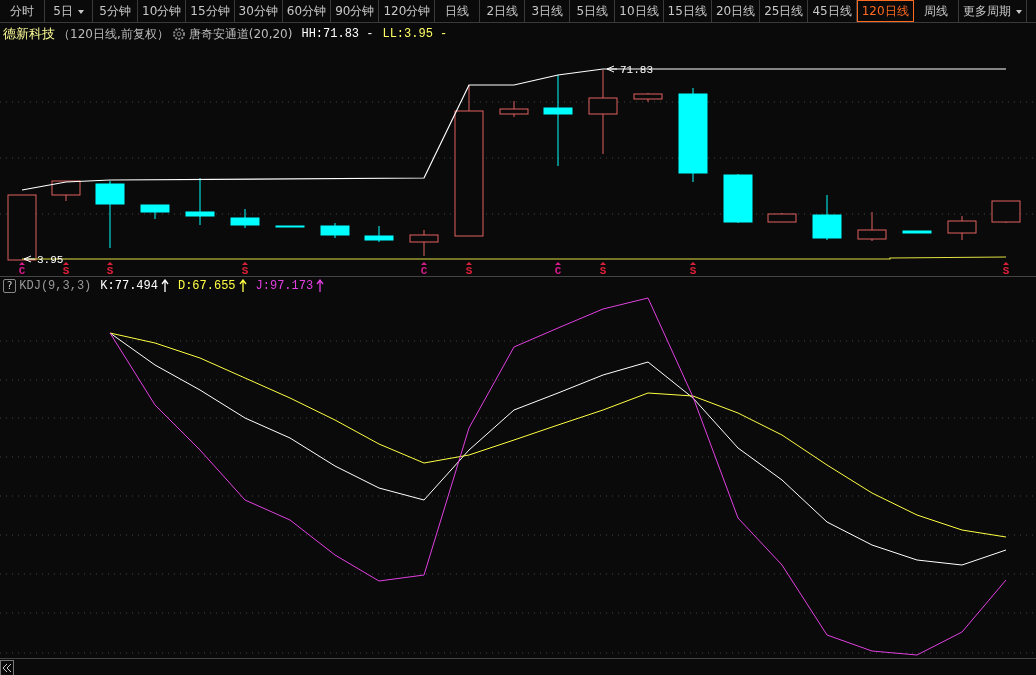  Describe the element at coordinates (178, 34) in the screenshot. I see `gear-icon` at that location.